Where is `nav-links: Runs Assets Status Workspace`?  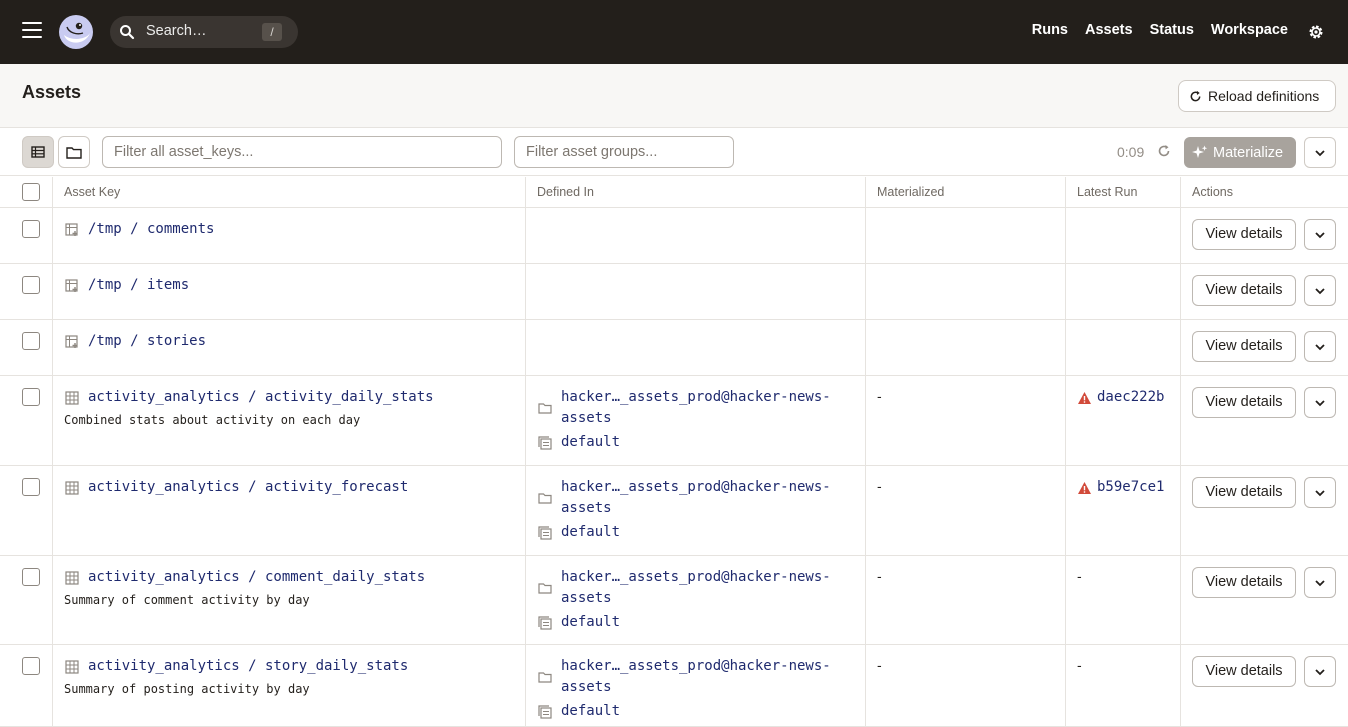
nav-links: Runs Assets Status Workspace is located at coordinates (1160, 30).